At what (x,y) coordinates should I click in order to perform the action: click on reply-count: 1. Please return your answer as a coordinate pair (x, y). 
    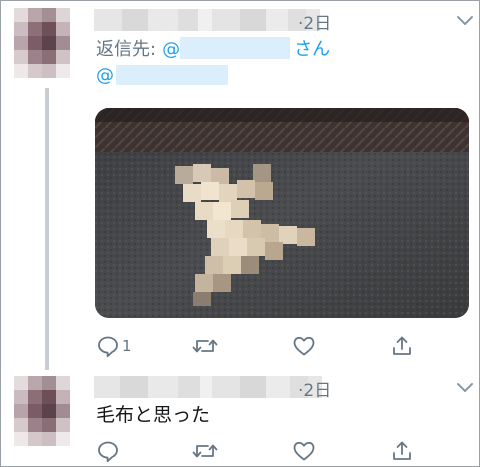
    Looking at the image, I should click on (127, 346).